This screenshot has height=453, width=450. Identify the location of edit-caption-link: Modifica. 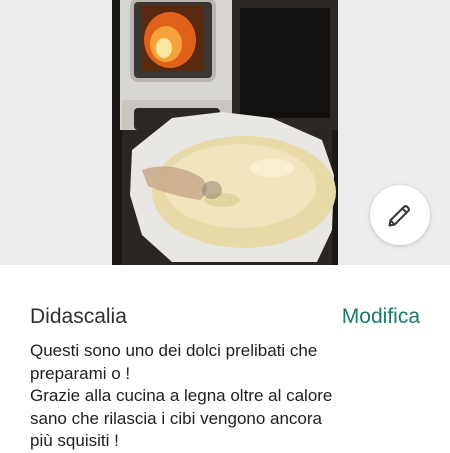
(381, 317).